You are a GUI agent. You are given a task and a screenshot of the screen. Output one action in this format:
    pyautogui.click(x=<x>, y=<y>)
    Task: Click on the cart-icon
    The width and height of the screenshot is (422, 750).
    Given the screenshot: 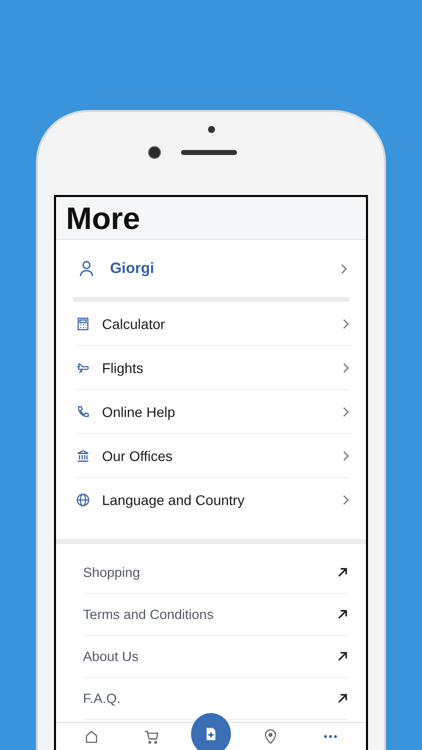 What is the action you would take?
    pyautogui.click(x=151, y=736)
    